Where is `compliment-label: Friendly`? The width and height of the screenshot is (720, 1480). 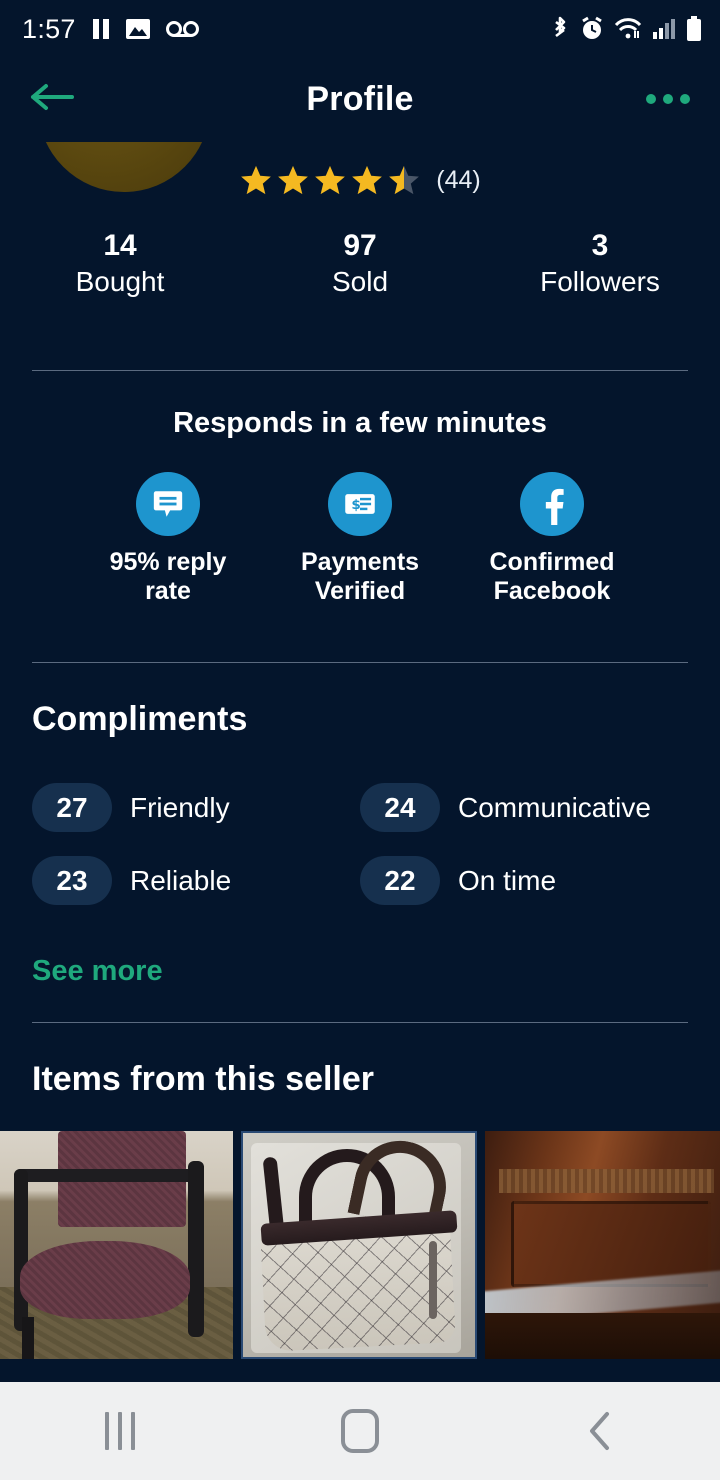
compliment-label: Friendly is located at coordinates (180, 807).